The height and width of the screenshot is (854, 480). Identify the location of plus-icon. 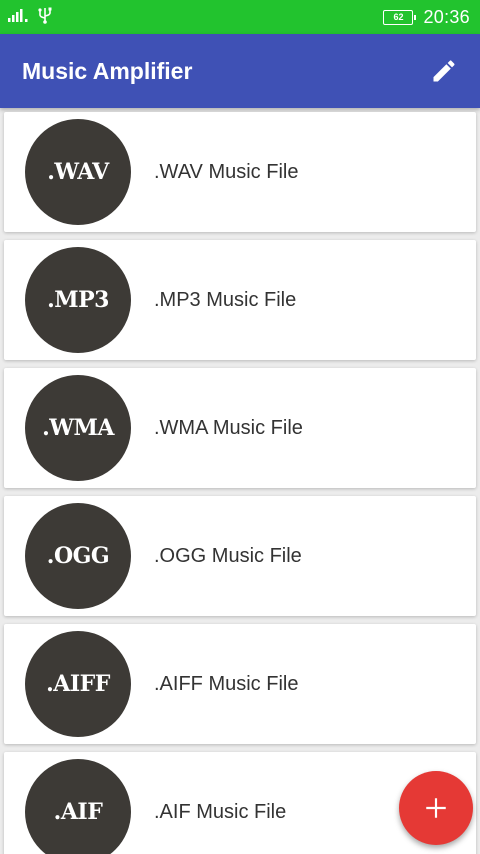
(436, 808).